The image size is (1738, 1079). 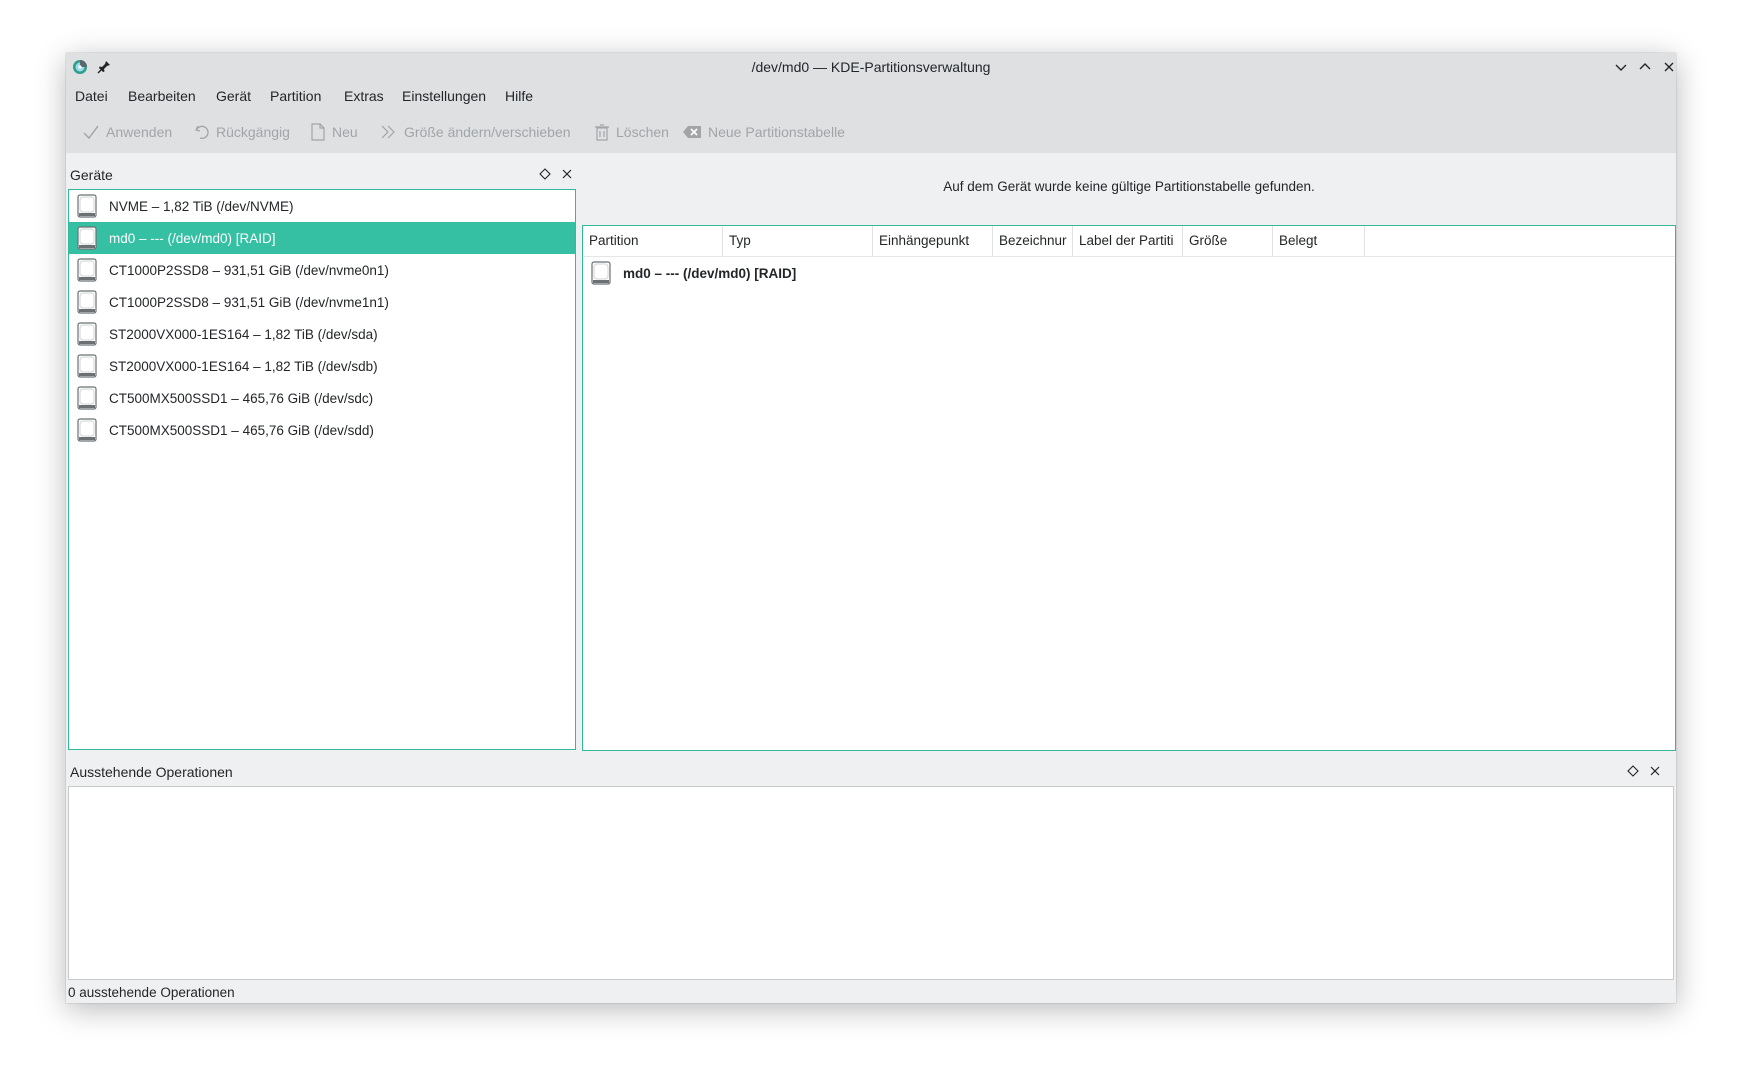 What do you see at coordinates (1668, 67) in the screenshot?
I see `close-icon` at bounding box center [1668, 67].